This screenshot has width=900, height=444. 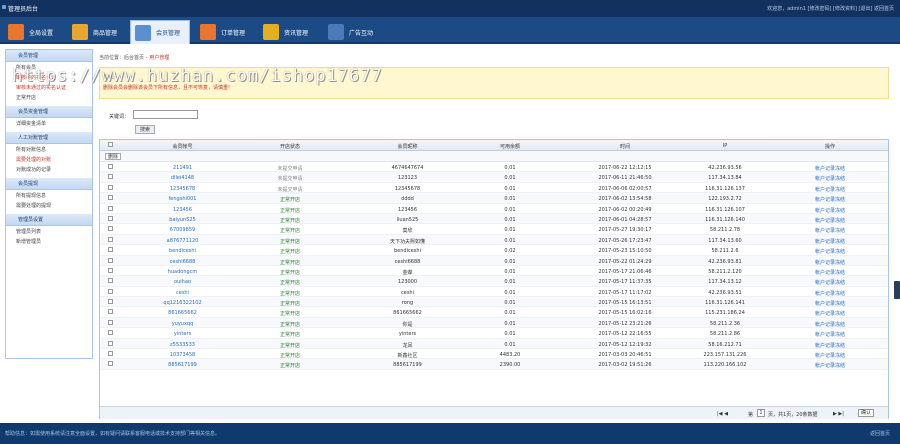 I want to click on column-header: 会员帐号, so click(x=182, y=146).